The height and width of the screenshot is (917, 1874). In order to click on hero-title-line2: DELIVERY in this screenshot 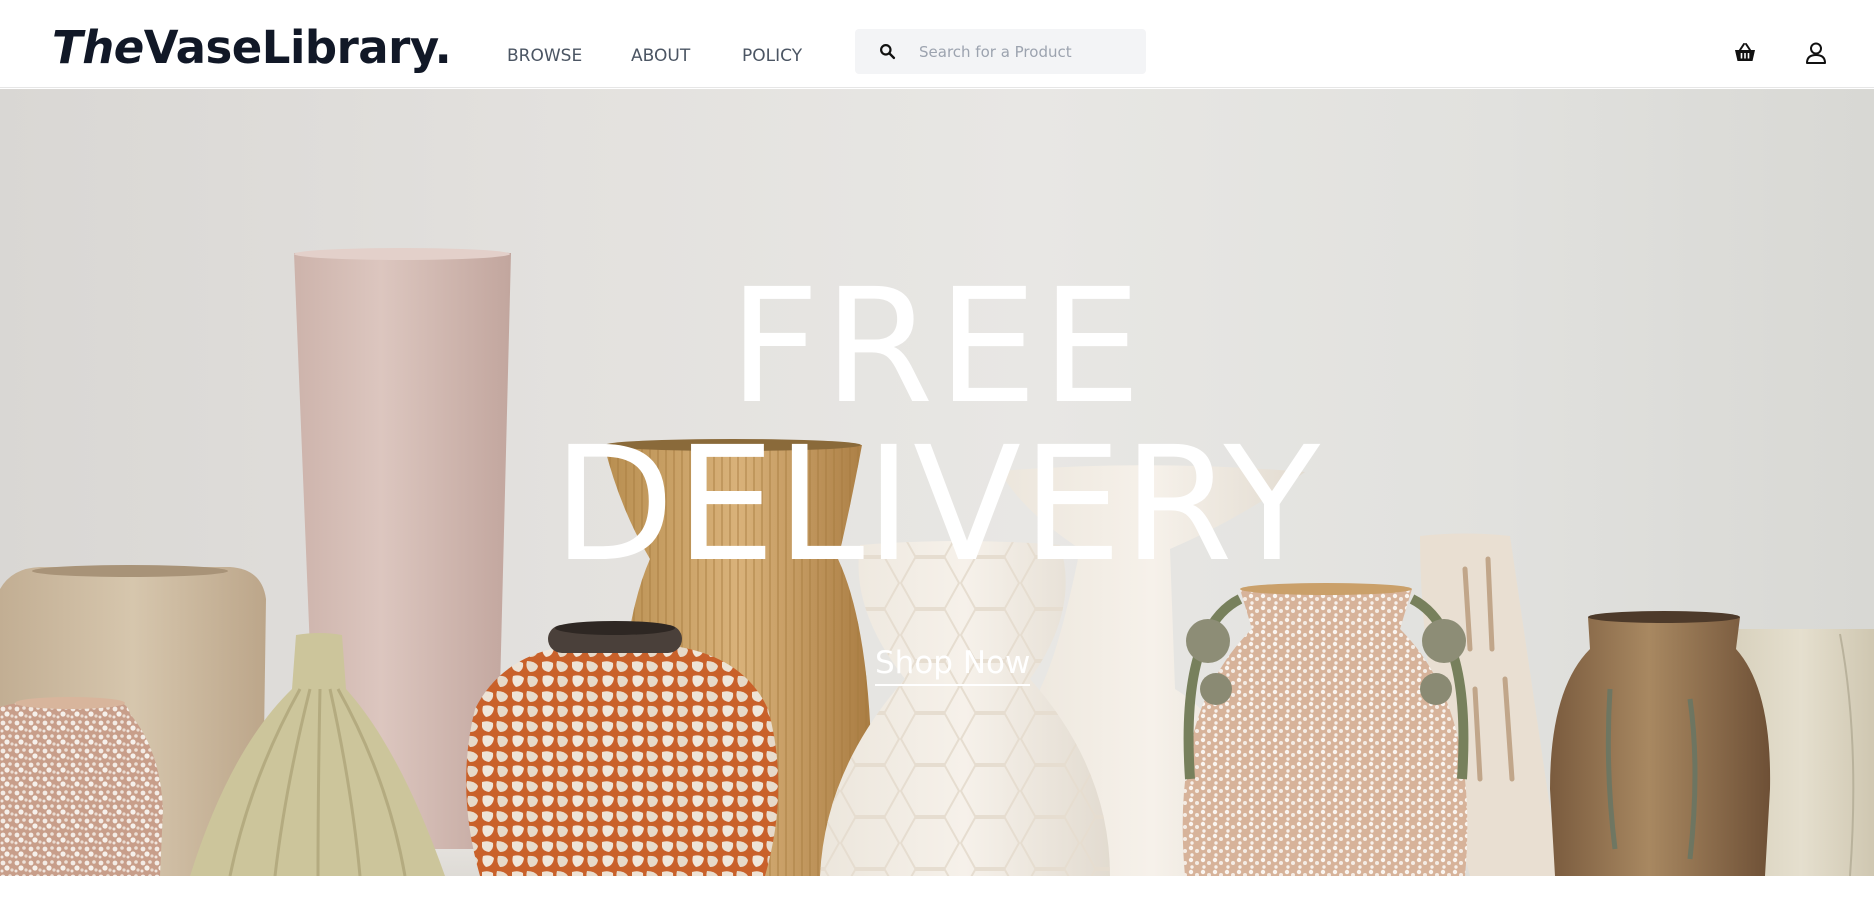, I will do `click(937, 505)`.